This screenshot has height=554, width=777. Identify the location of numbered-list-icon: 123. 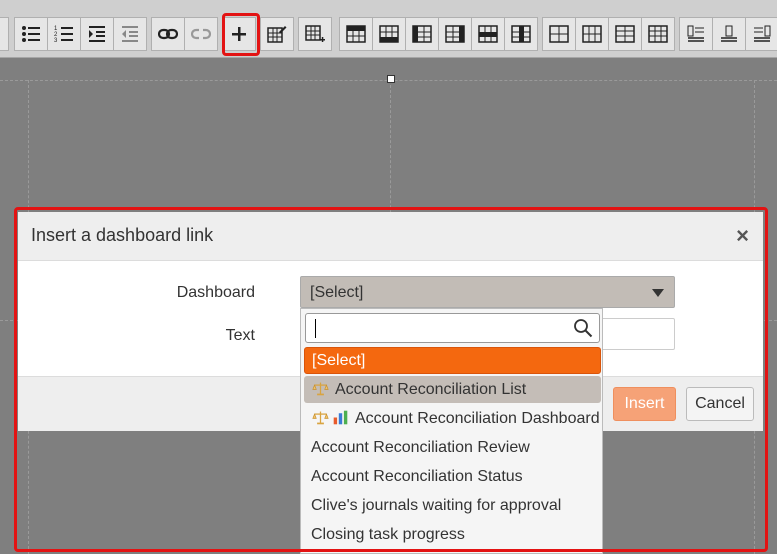
(63, 35).